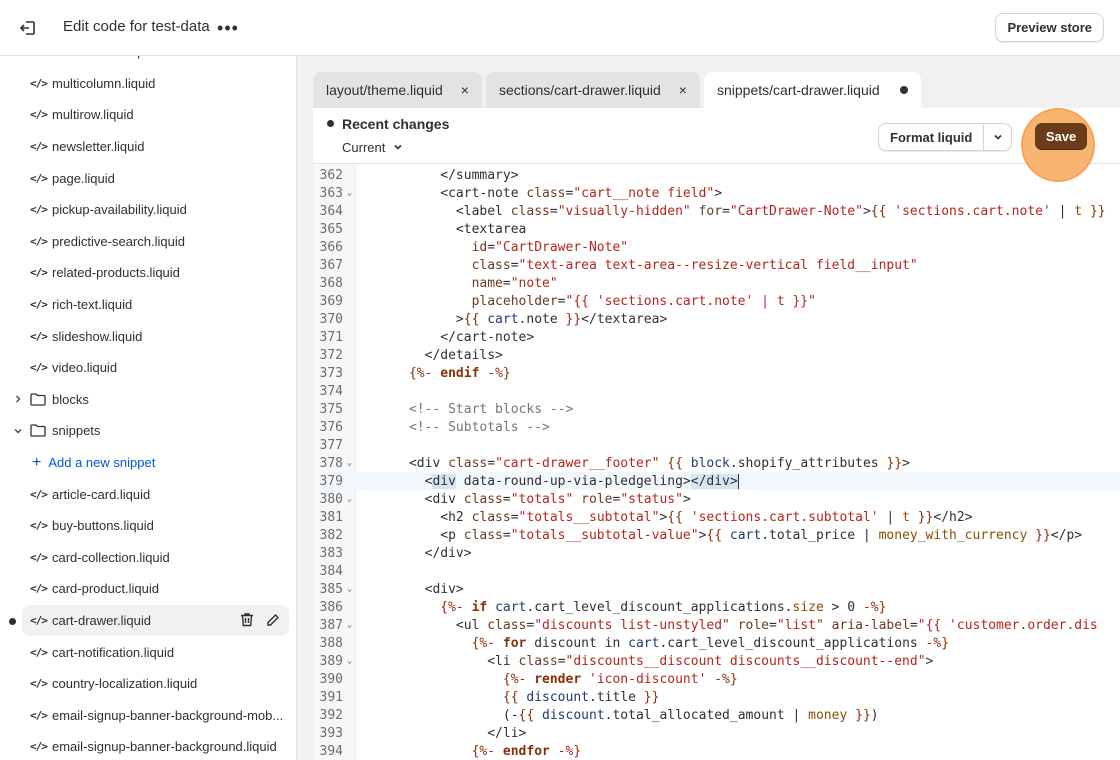 The height and width of the screenshot is (760, 1120). What do you see at coordinates (148, 652) in the screenshot?
I see `file-item: </> cart-notification.liquid` at bounding box center [148, 652].